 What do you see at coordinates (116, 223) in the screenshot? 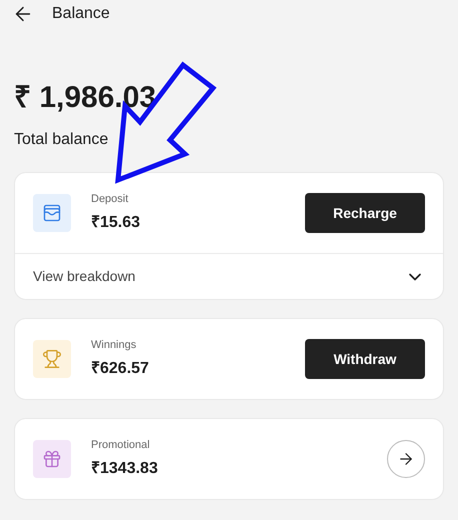
I see `account-amount: ₹15.63` at bounding box center [116, 223].